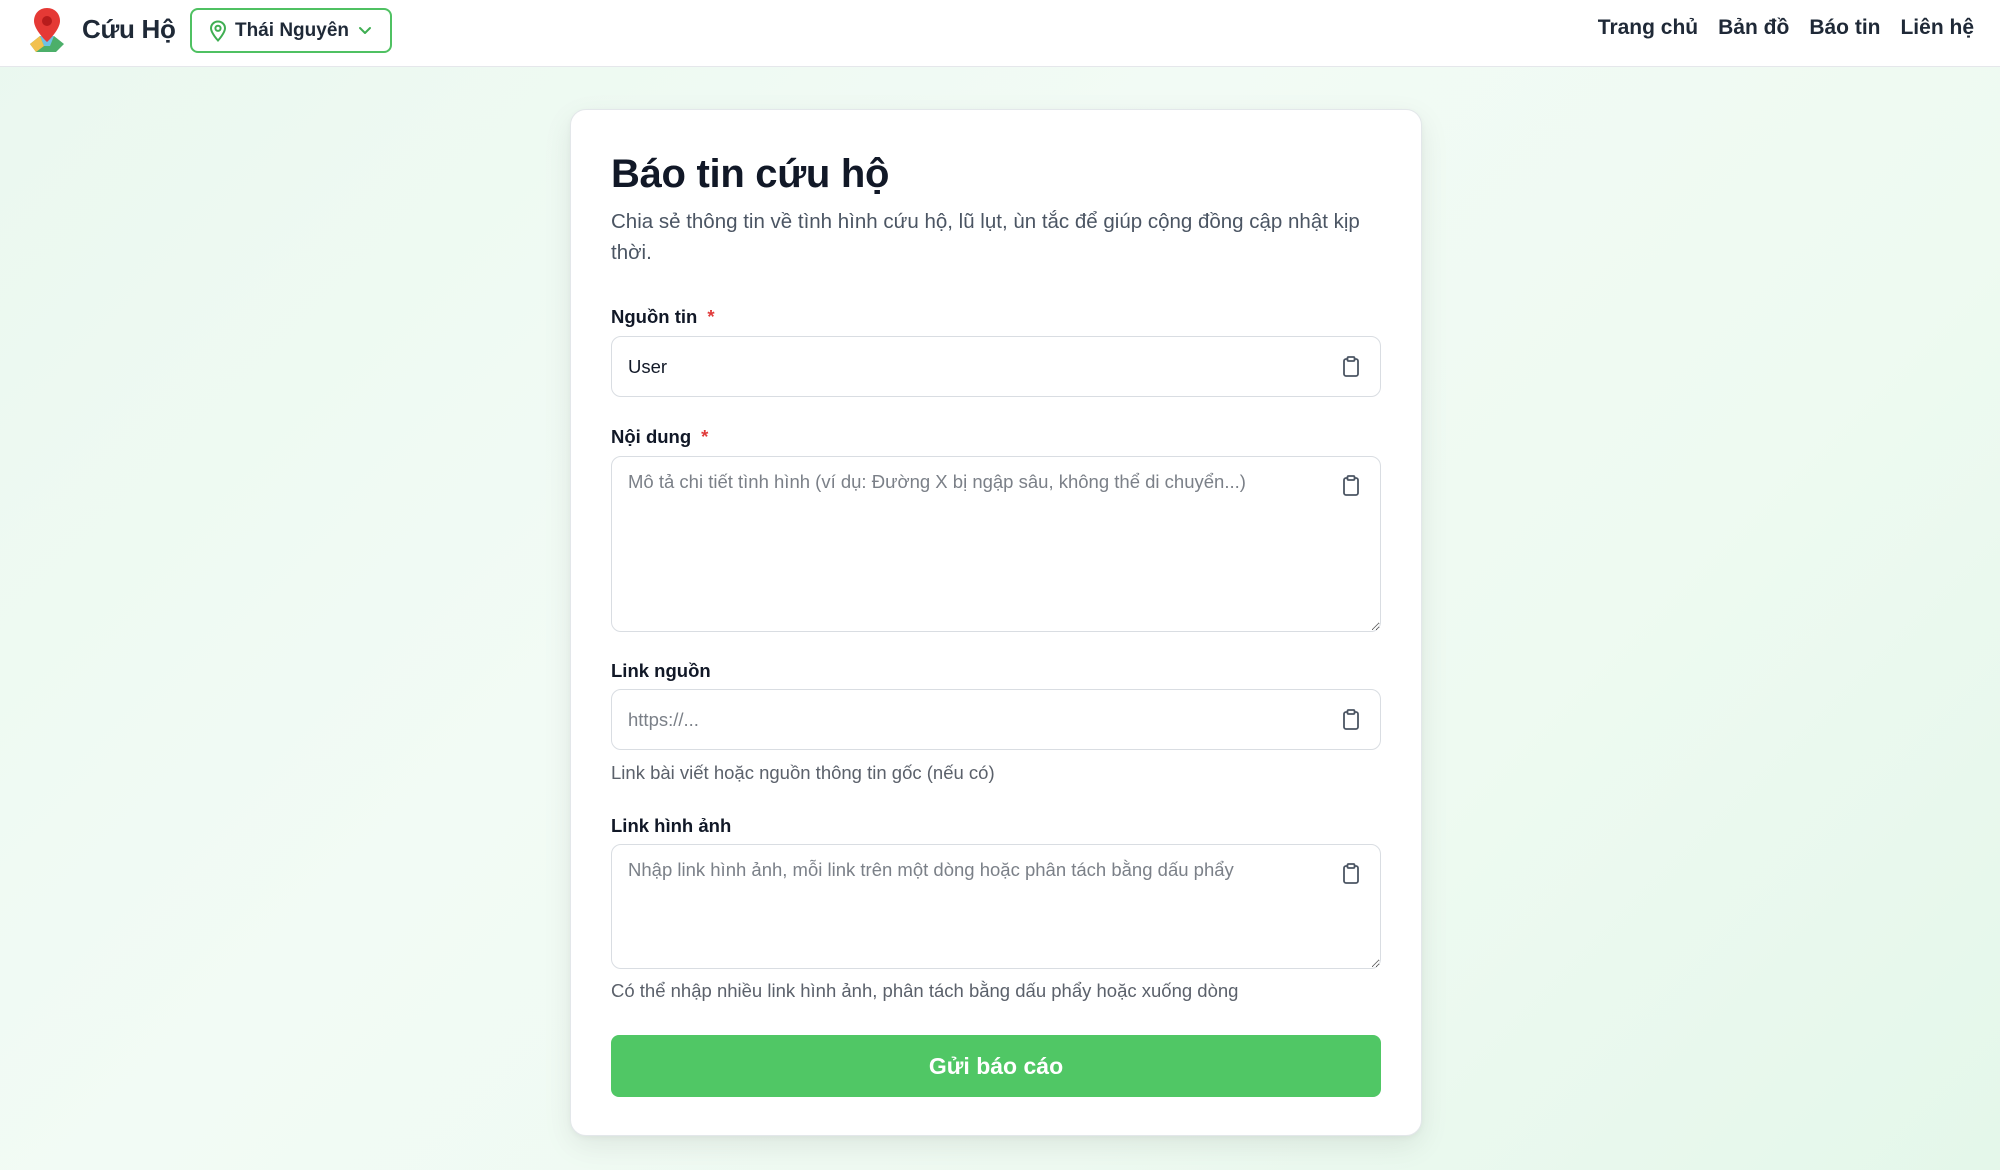 Image resolution: width=2000 pixels, height=1170 pixels. I want to click on link-source-label: Link nguồn, so click(661, 670).